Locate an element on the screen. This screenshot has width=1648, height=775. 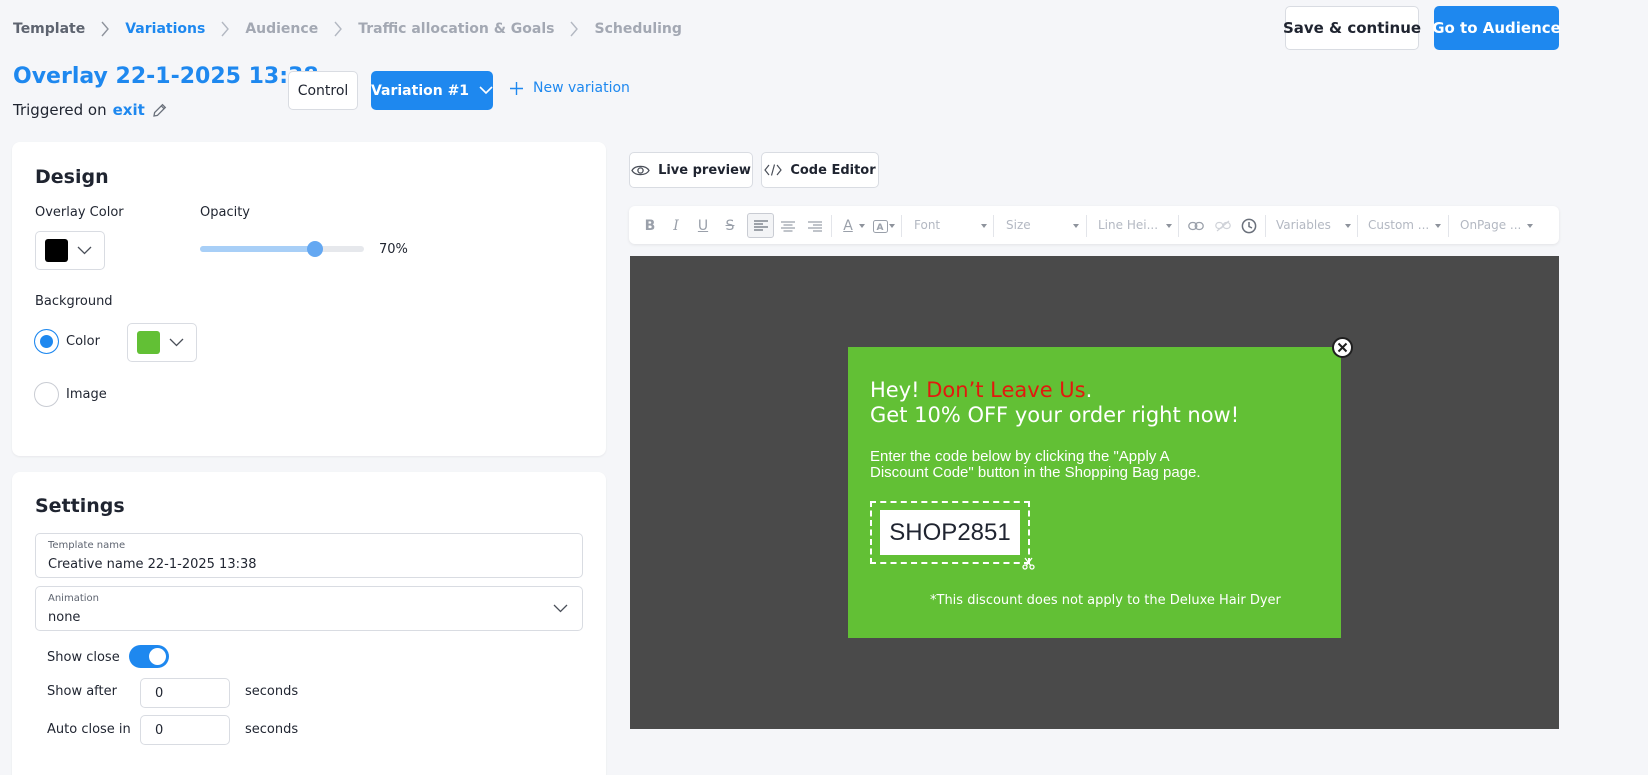
align-left-icon is located at coordinates (760, 225).